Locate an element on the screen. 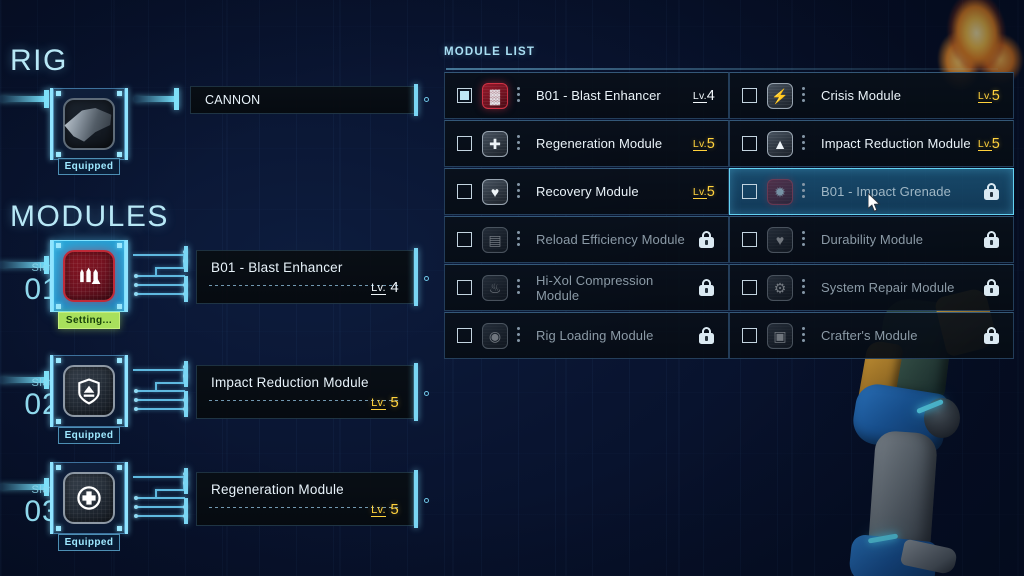 This screenshot has width=1024, height=576. shield-chevron-icon is located at coordinates (89, 391).